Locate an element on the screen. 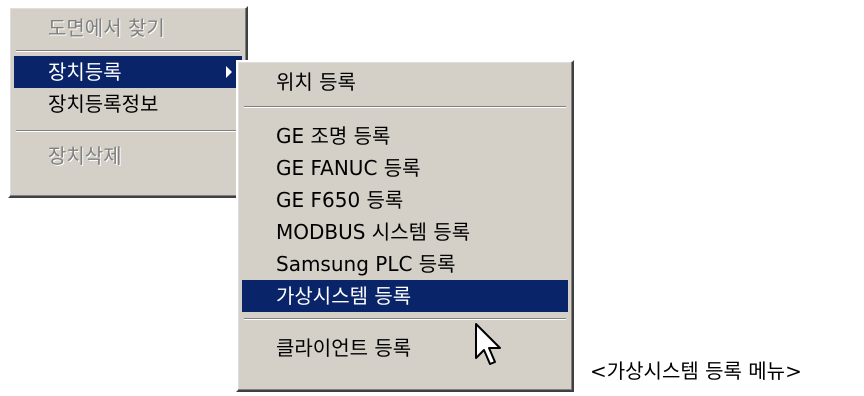 This screenshot has width=864, height=396. submenu-arrow-icon is located at coordinates (229, 72).